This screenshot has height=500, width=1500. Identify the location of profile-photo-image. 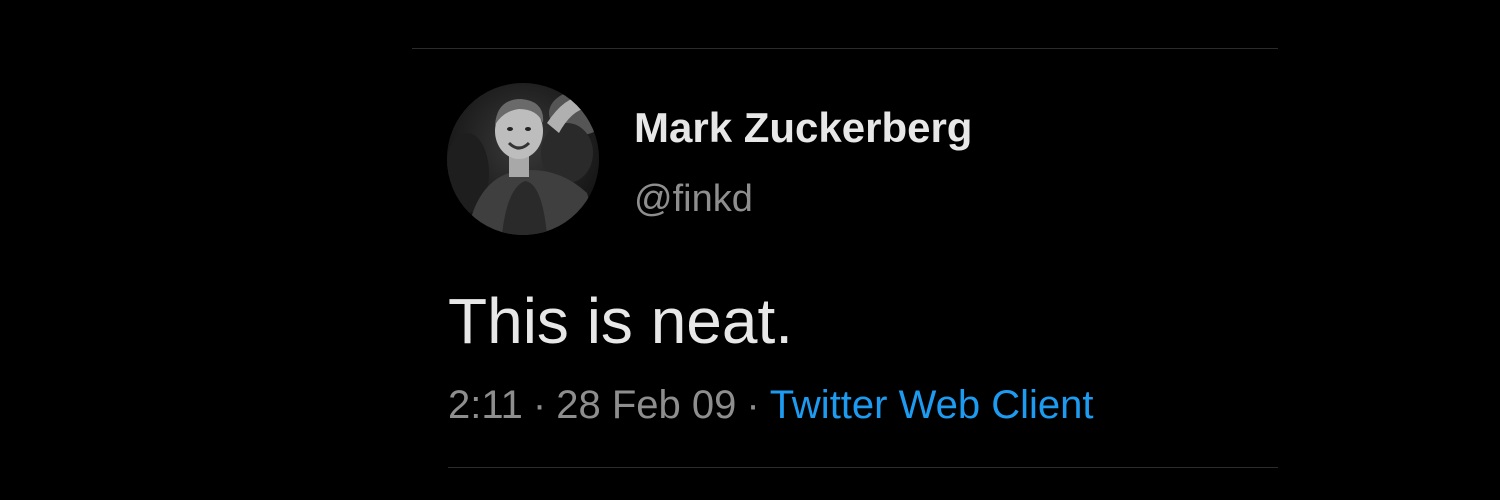
(523, 159).